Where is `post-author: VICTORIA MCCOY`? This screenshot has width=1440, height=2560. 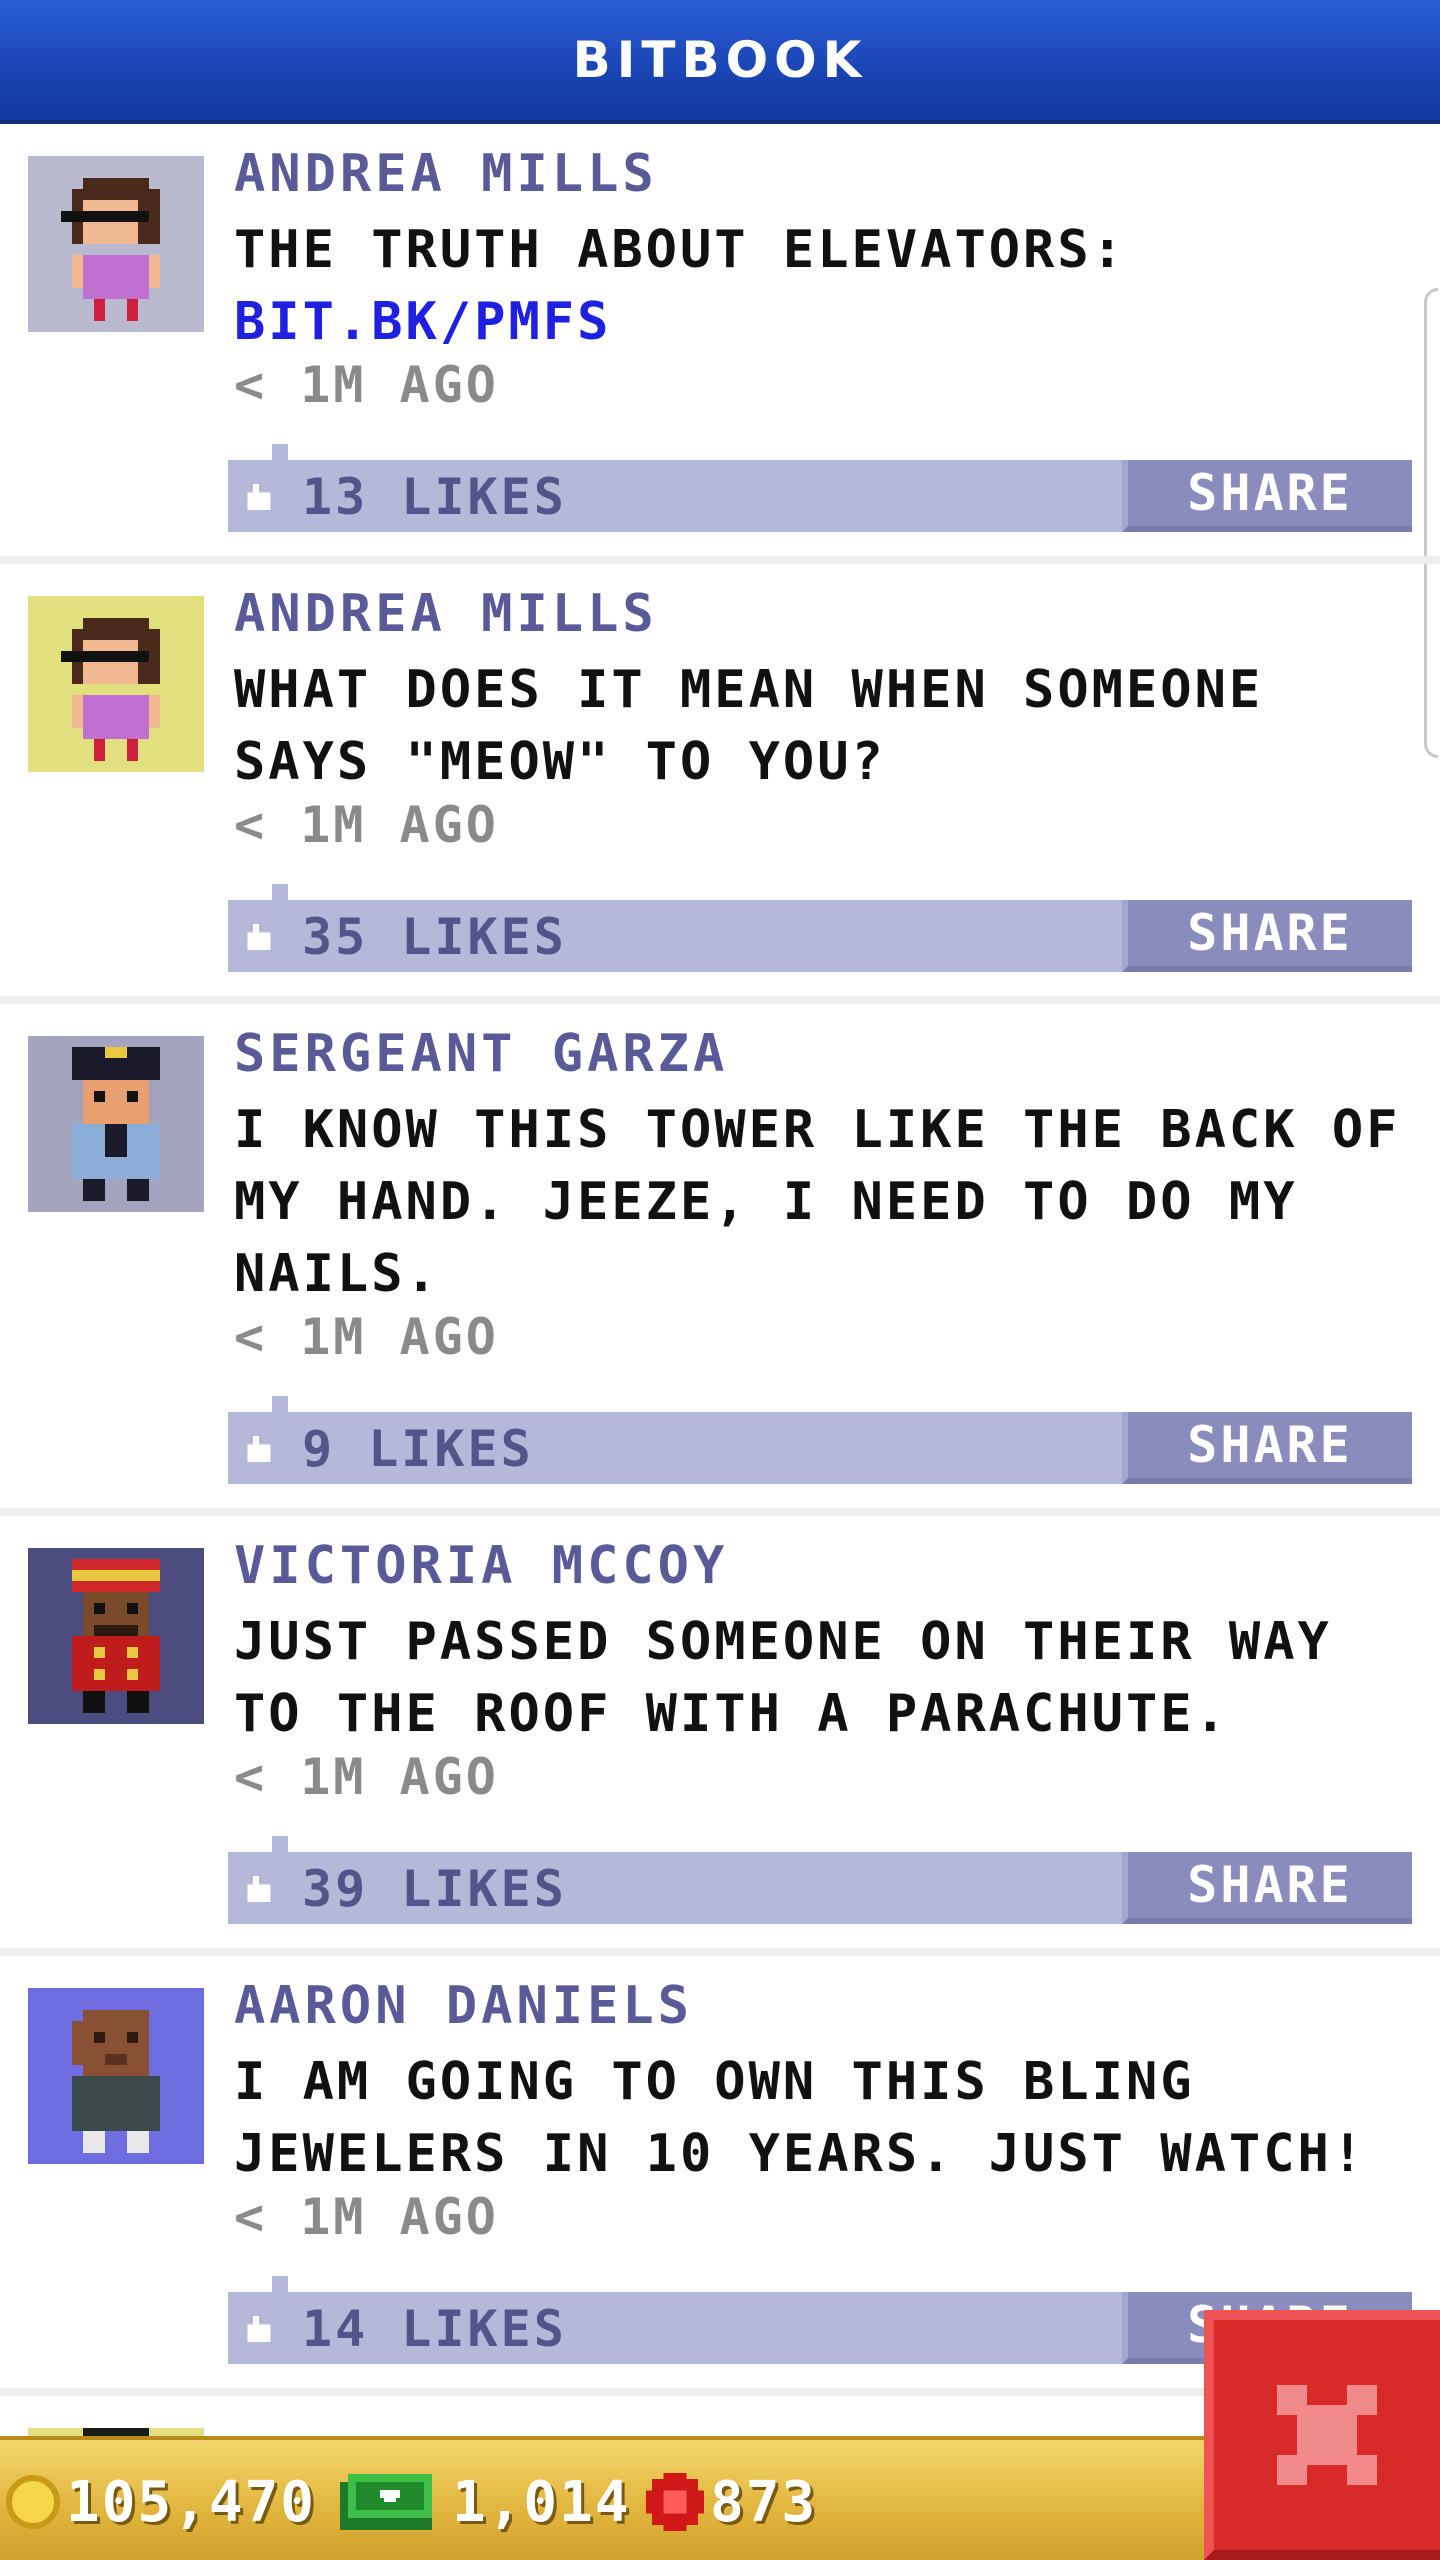
post-author: VICTORIA MCCOY is located at coordinates (481, 1566).